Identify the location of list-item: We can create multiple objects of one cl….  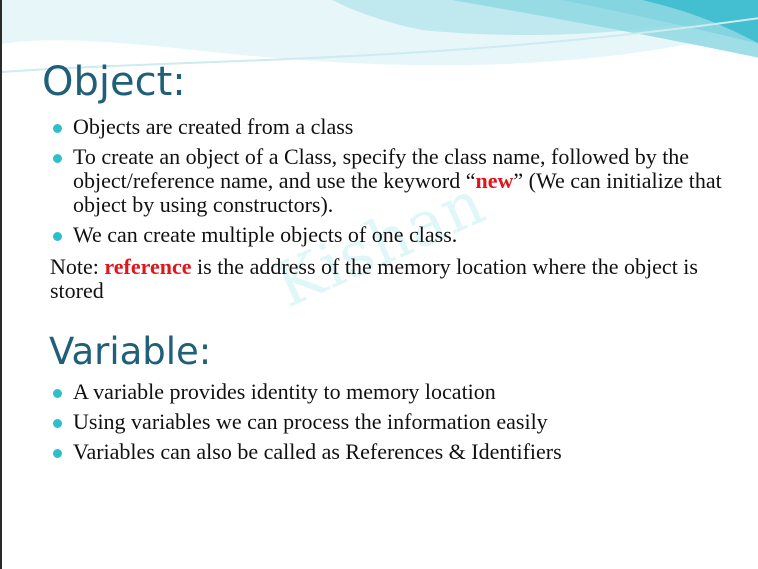
(391, 235).